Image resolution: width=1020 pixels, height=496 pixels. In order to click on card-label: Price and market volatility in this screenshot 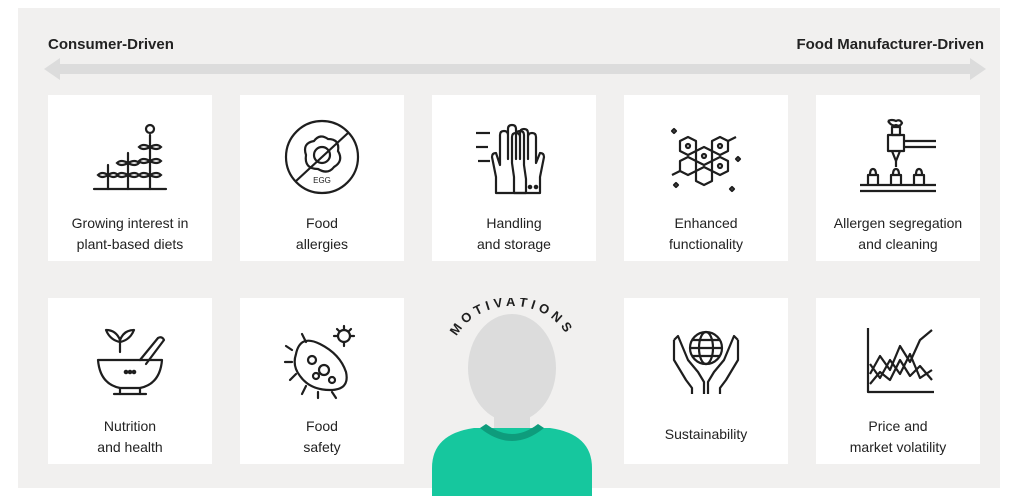, I will do `click(898, 436)`.